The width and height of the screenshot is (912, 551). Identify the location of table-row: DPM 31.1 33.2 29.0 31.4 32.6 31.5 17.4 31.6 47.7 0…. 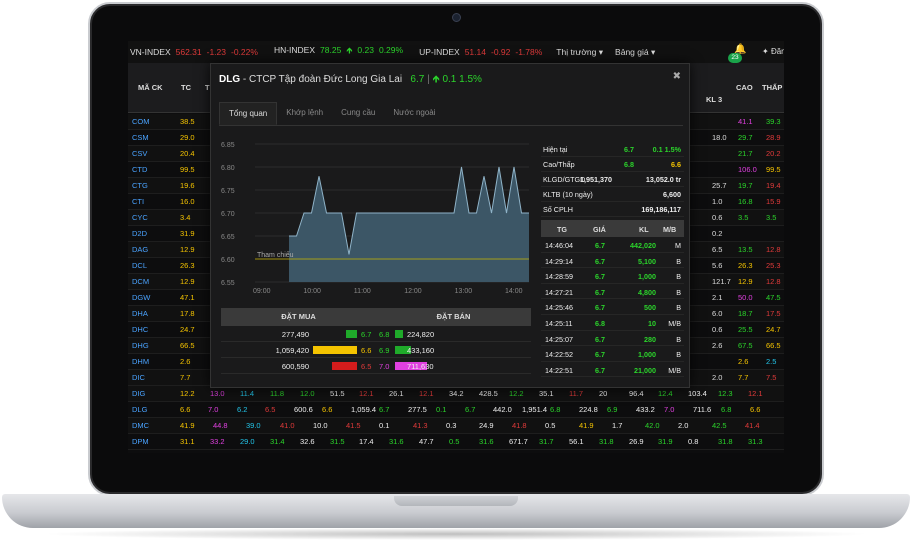
(456, 442).